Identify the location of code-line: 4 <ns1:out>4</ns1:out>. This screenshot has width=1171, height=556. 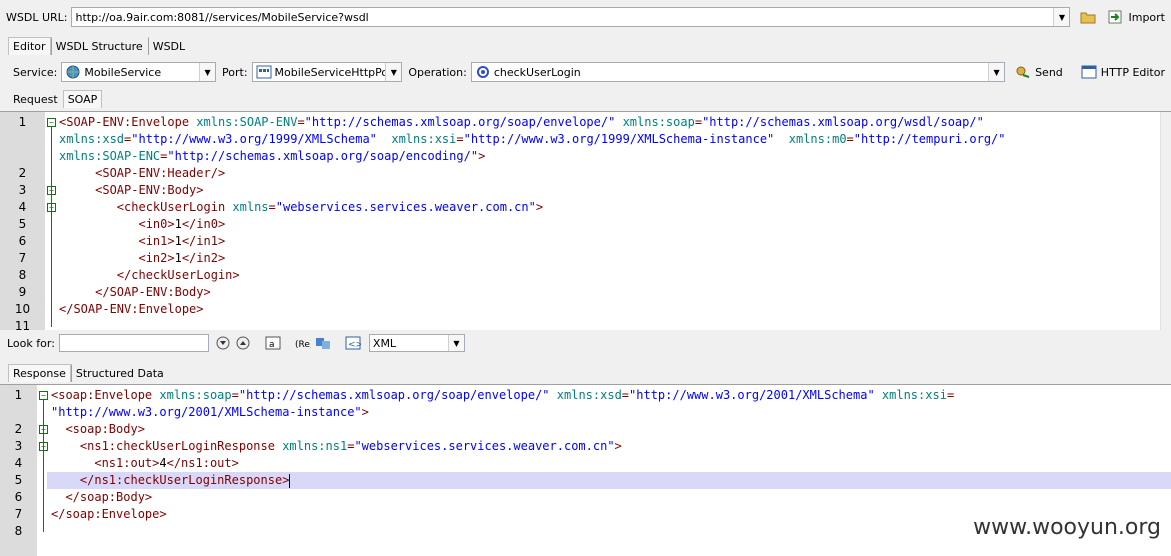
(585, 463).